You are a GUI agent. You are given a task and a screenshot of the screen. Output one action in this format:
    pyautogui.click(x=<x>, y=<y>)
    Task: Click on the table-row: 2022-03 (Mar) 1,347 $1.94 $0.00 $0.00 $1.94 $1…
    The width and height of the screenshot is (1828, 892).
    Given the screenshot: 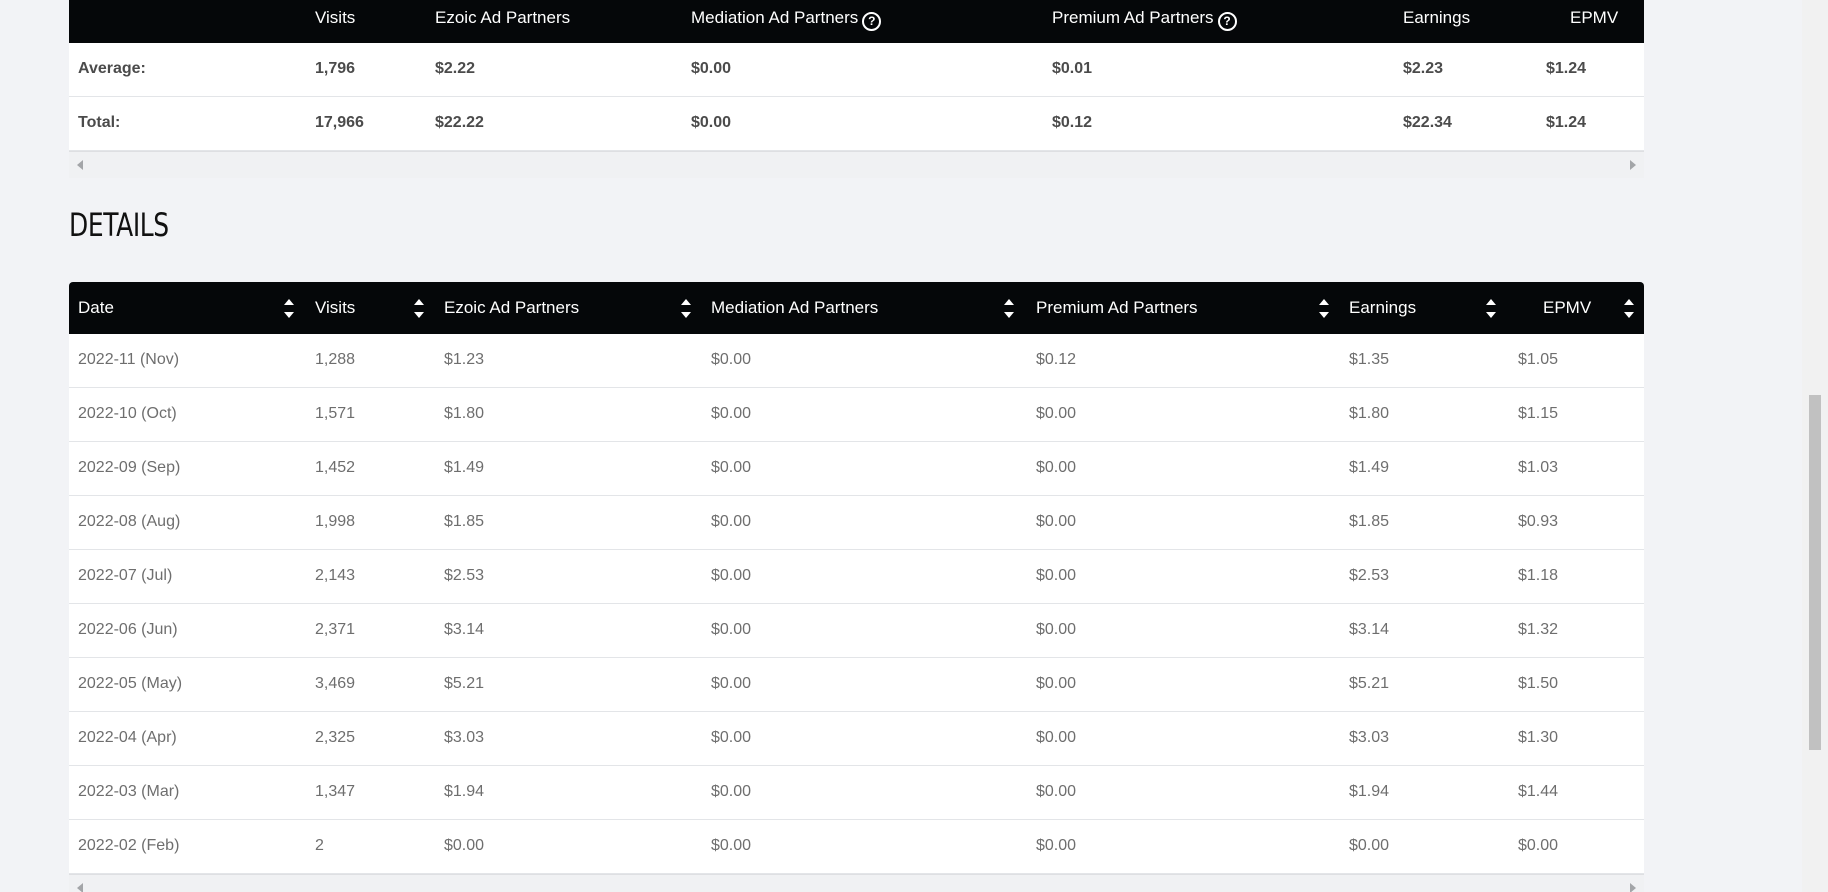 What is the action you would take?
    pyautogui.click(x=856, y=793)
    